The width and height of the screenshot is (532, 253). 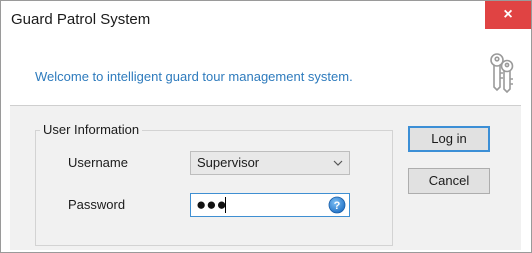 I want to click on close-icon: ×, so click(x=508, y=14).